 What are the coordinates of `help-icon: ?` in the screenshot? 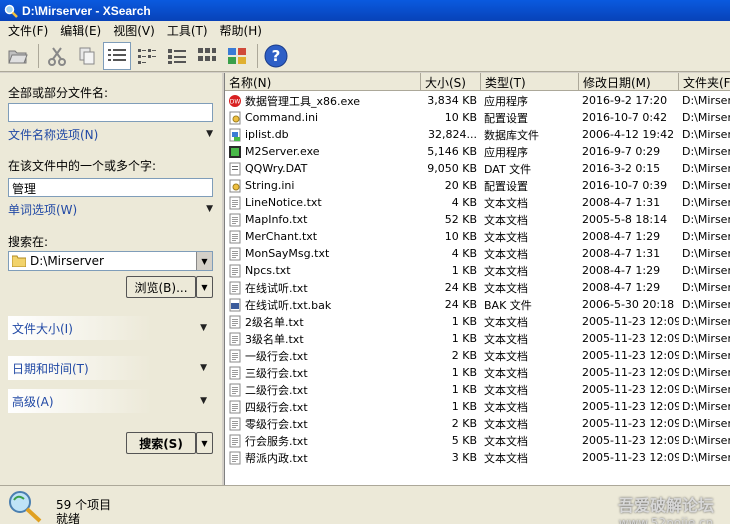 It's located at (276, 55).